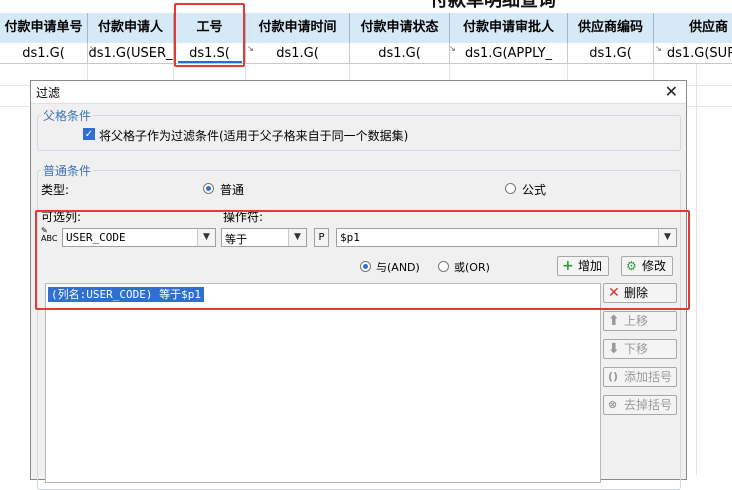 The width and height of the screenshot is (732, 490). I want to click on header-cell-apply-status: 付款申请状态, so click(400, 28).